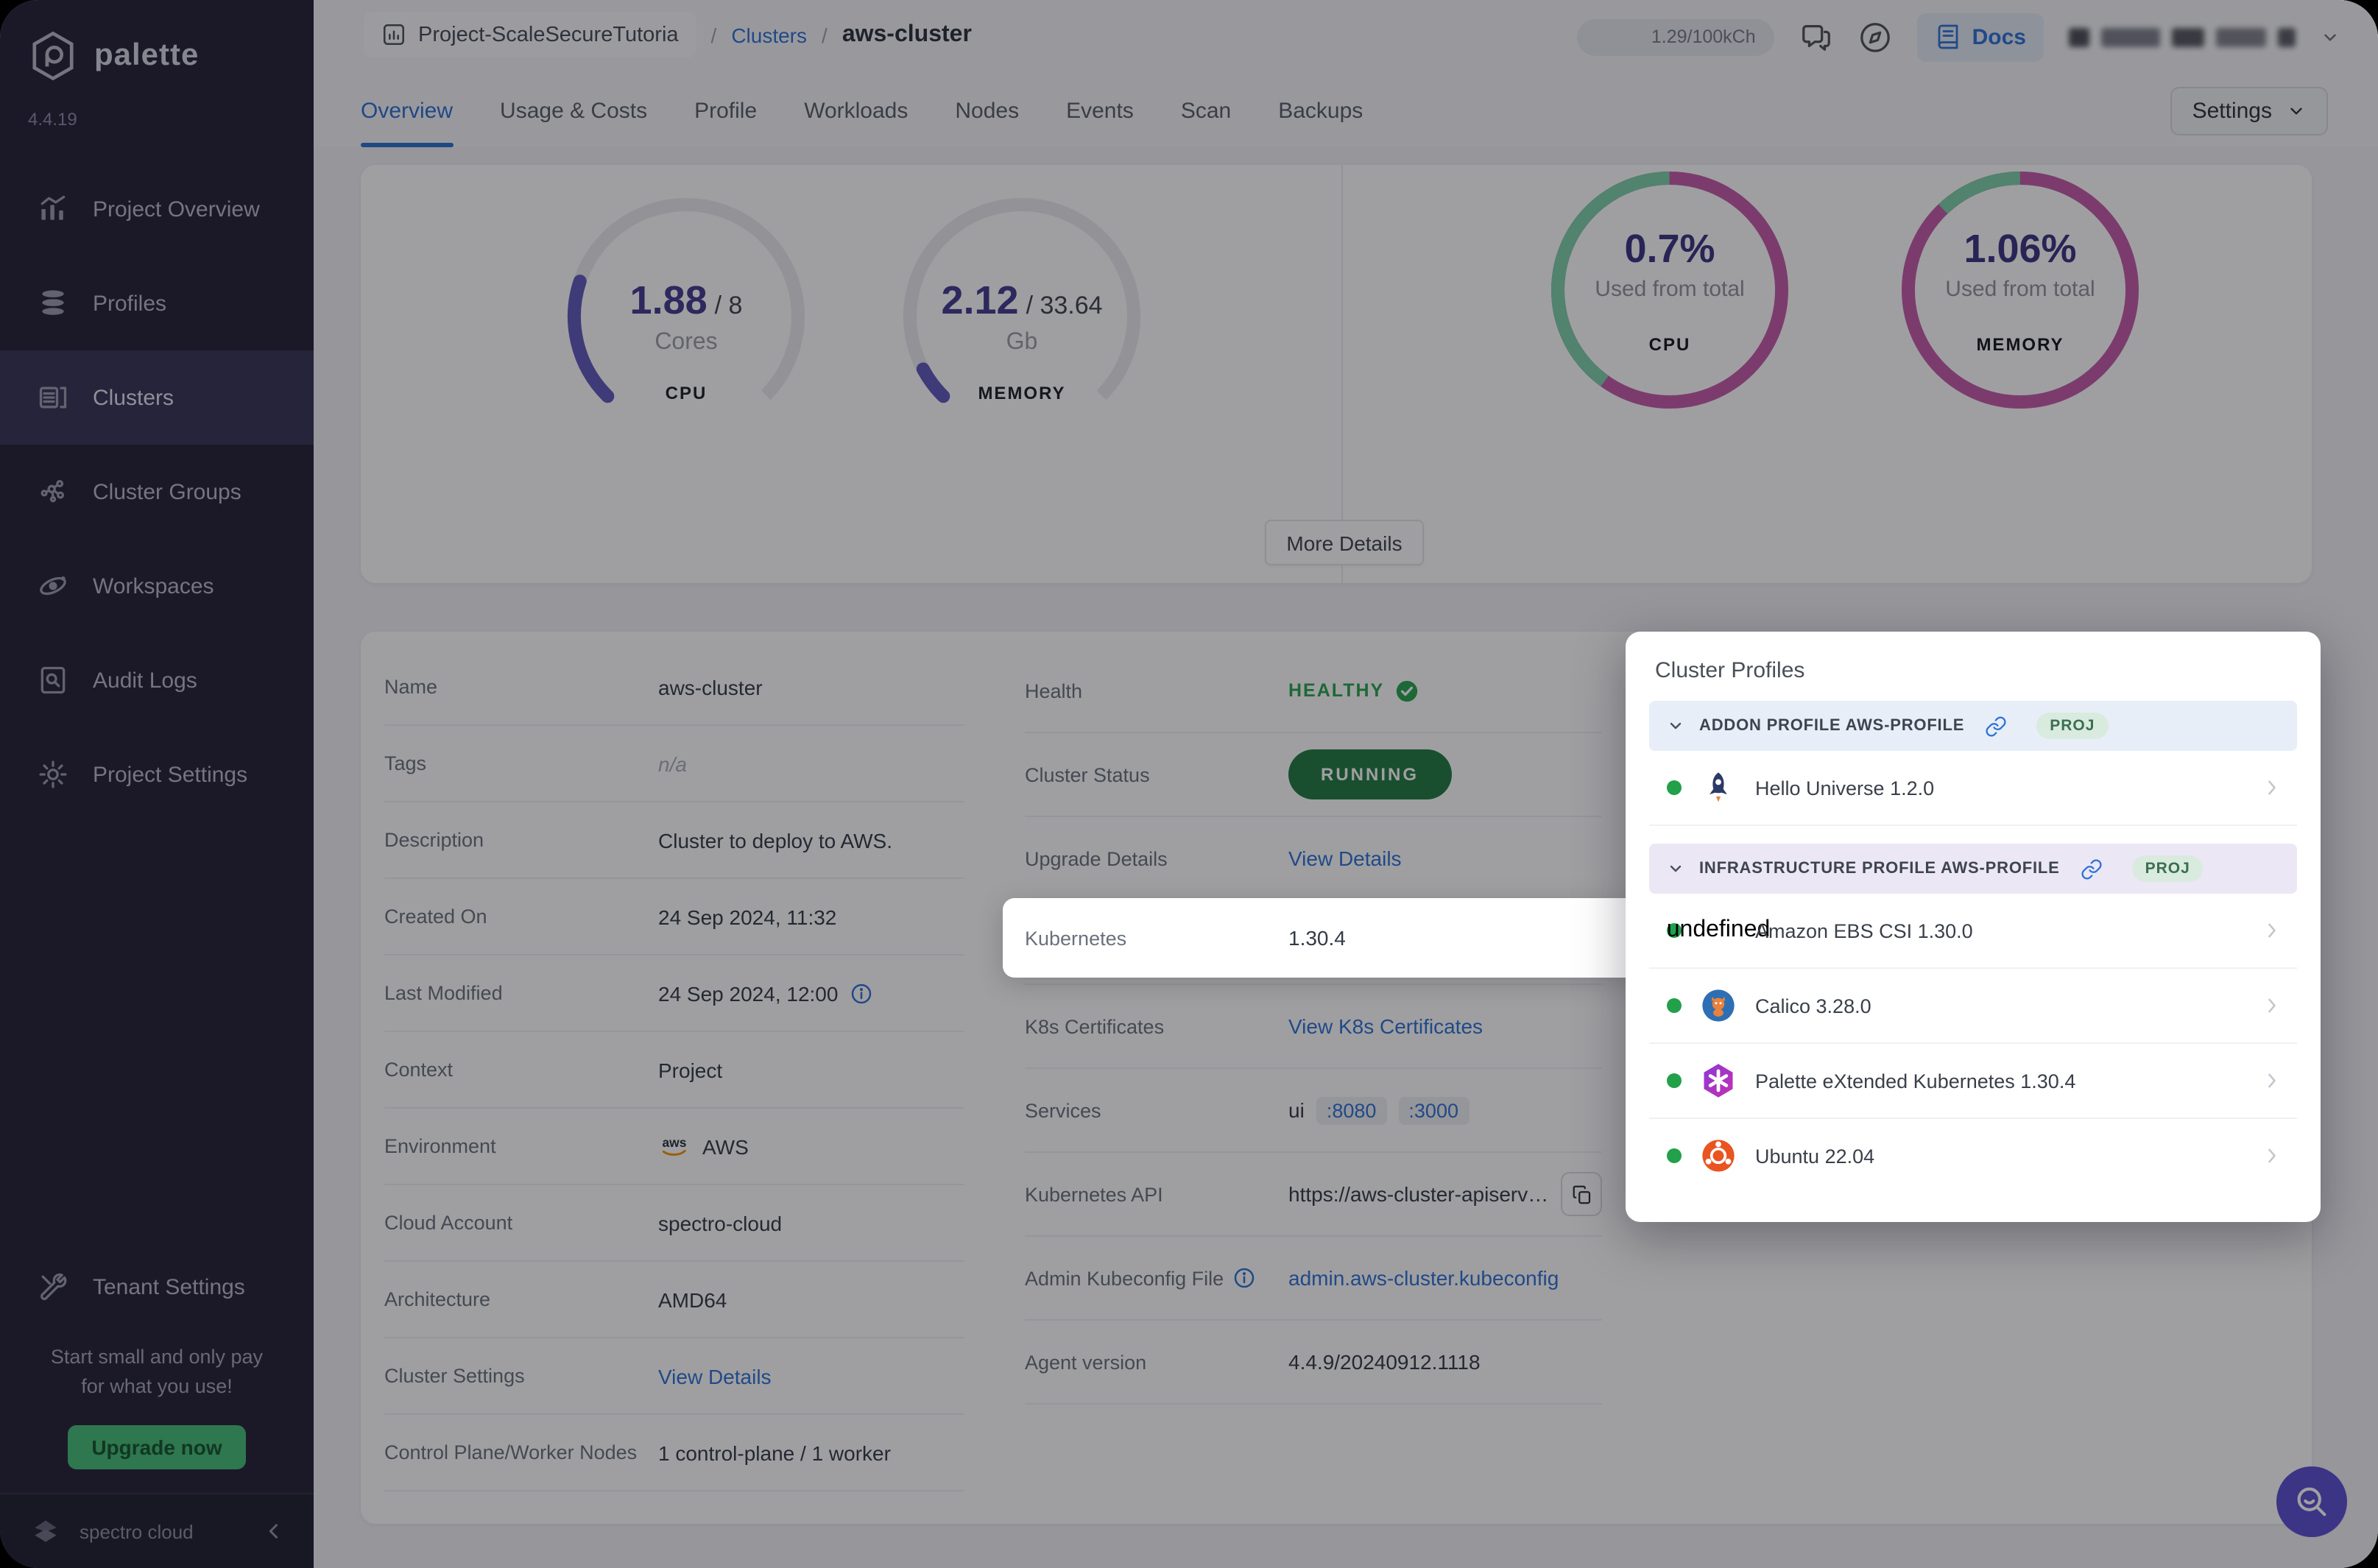 This screenshot has height=1568, width=2378. I want to click on profile-layer-name: Ubuntu 22.04, so click(1815, 1156).